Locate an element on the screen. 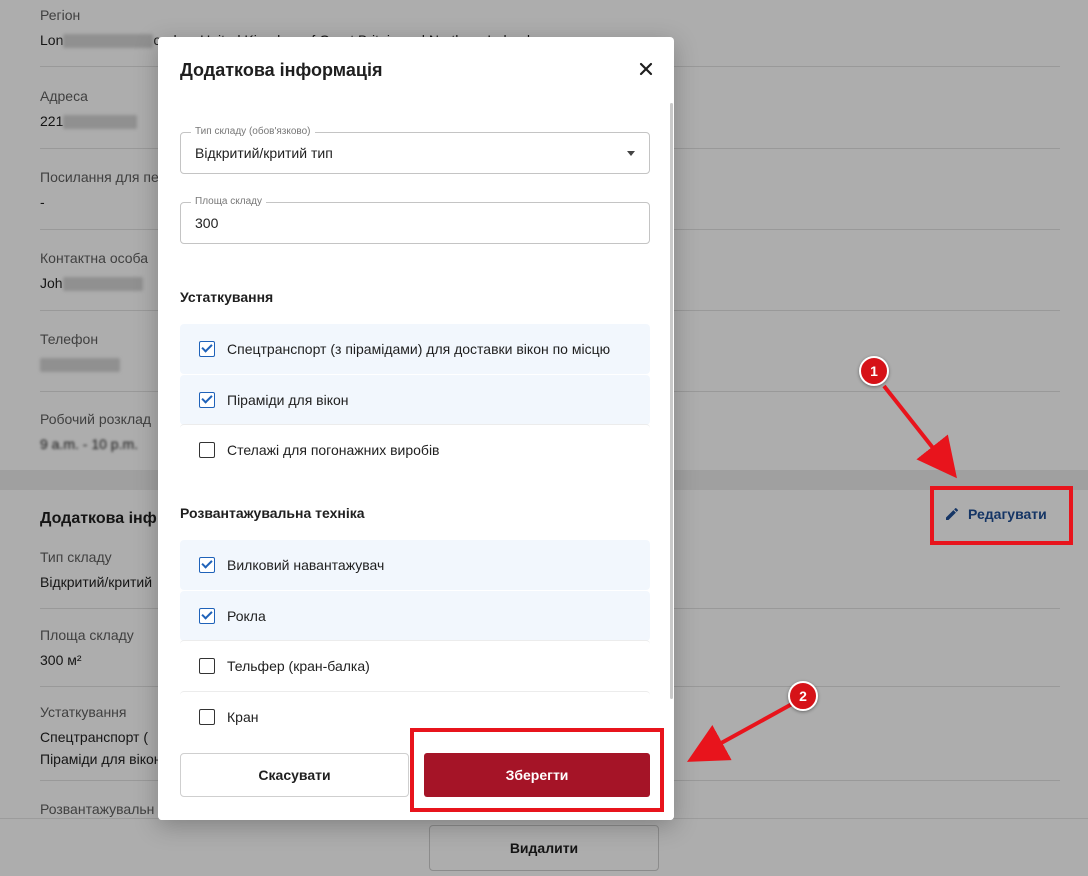  modal-scrollbar is located at coordinates (671, 401).